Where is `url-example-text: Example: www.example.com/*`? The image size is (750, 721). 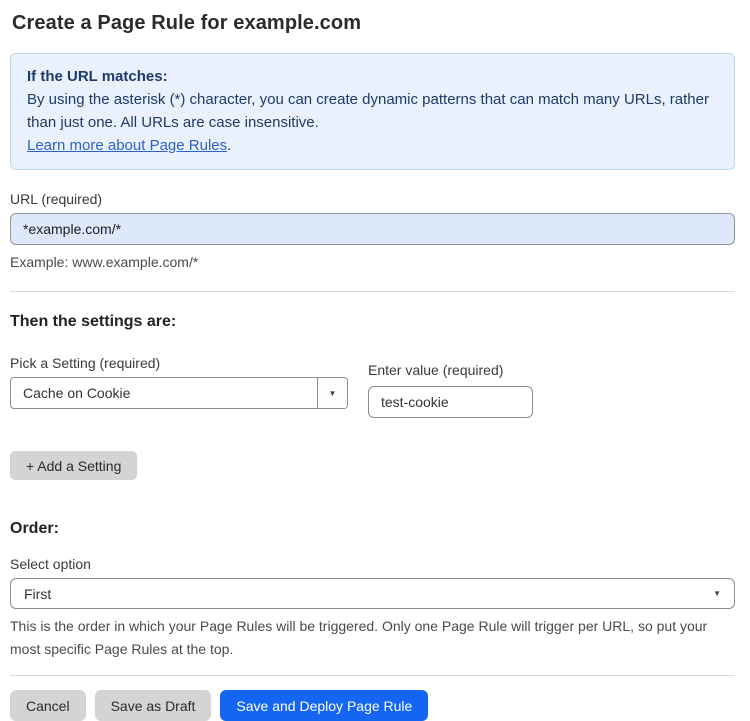
url-example-text: Example: www.example.com/* is located at coordinates (104, 262).